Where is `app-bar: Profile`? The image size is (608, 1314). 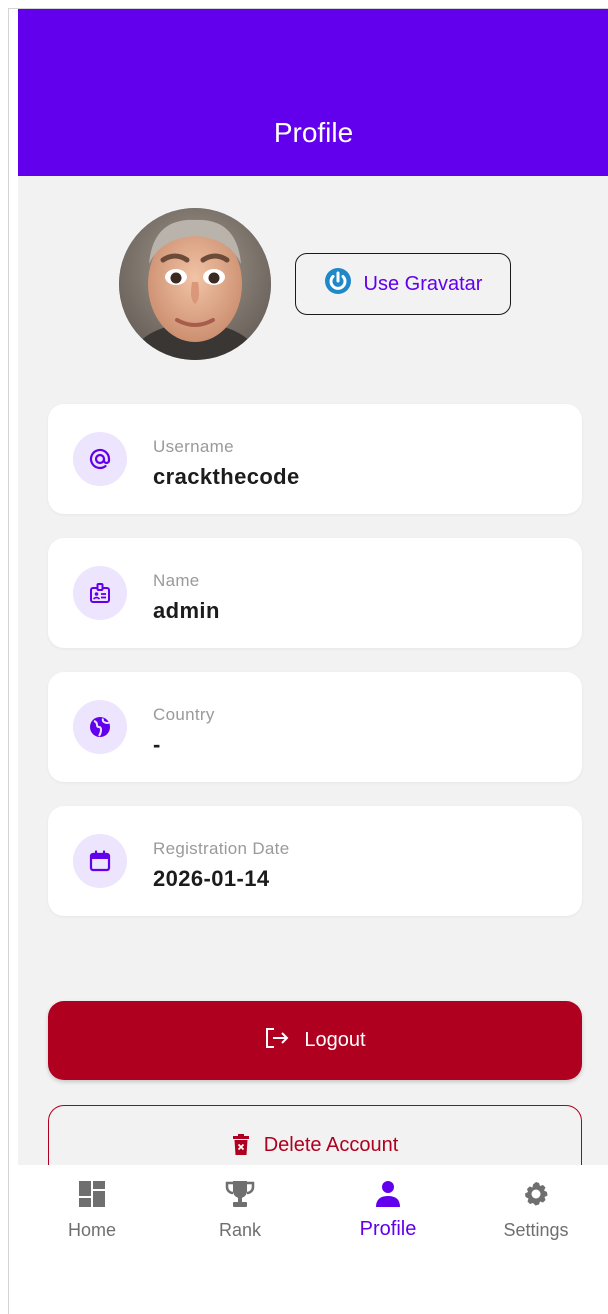
app-bar: Profile is located at coordinates (313, 92).